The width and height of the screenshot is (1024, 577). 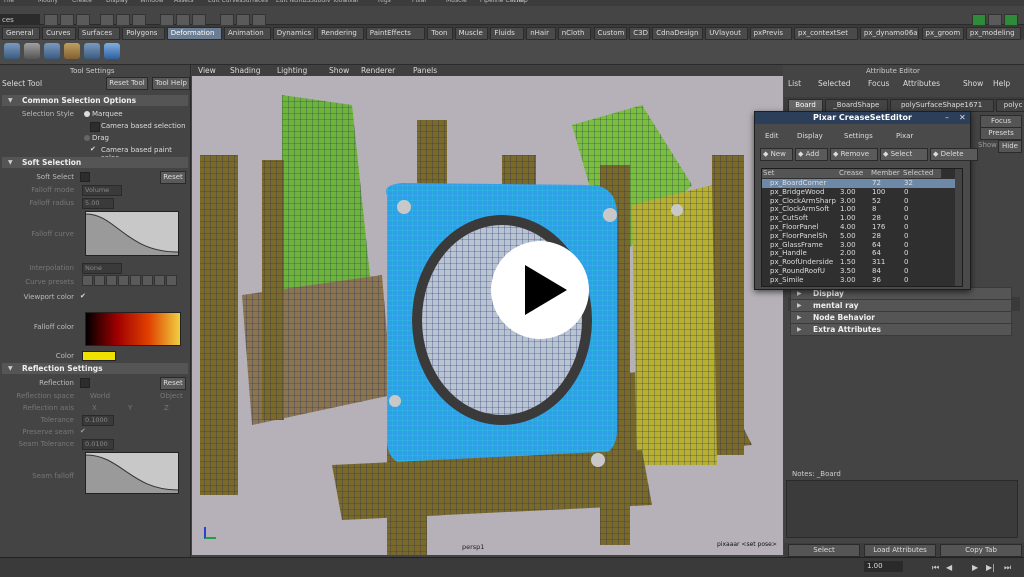 What do you see at coordinates (92, 51) in the screenshot?
I see `wrap-icon` at bounding box center [92, 51].